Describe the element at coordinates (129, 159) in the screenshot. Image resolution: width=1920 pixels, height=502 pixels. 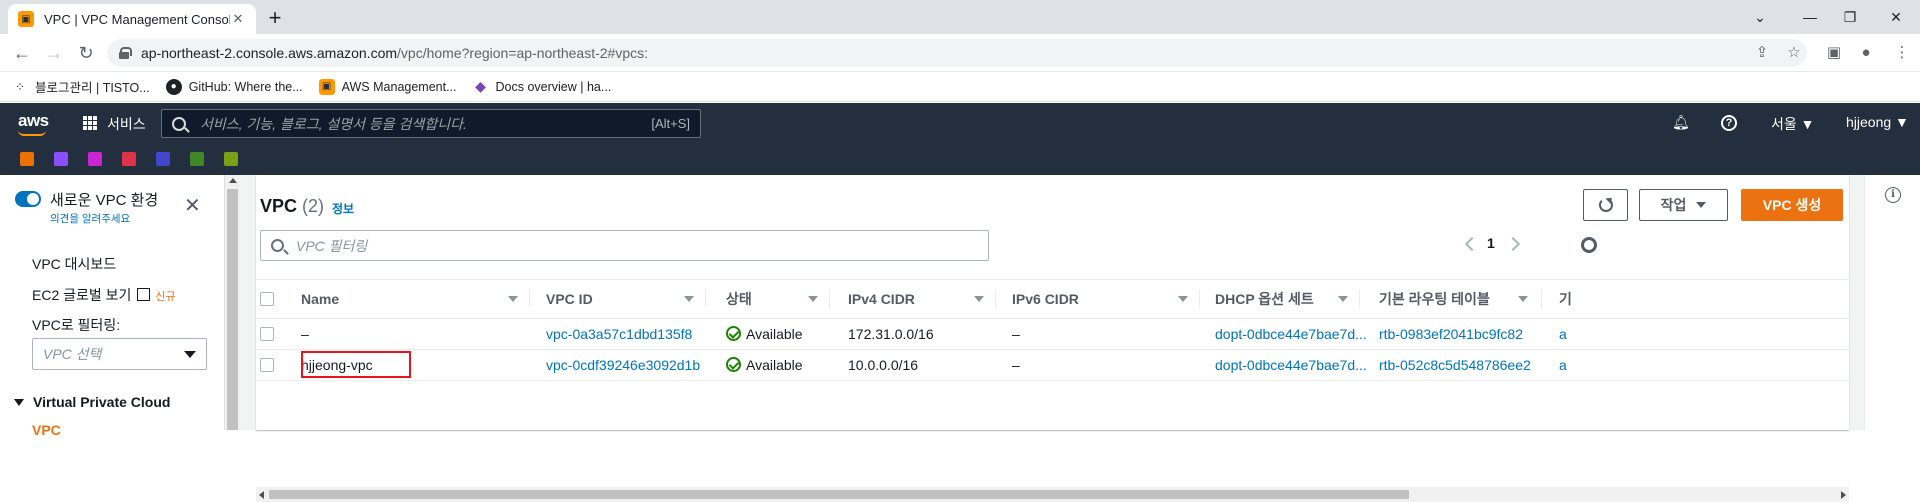
I see `acm-icon` at that location.